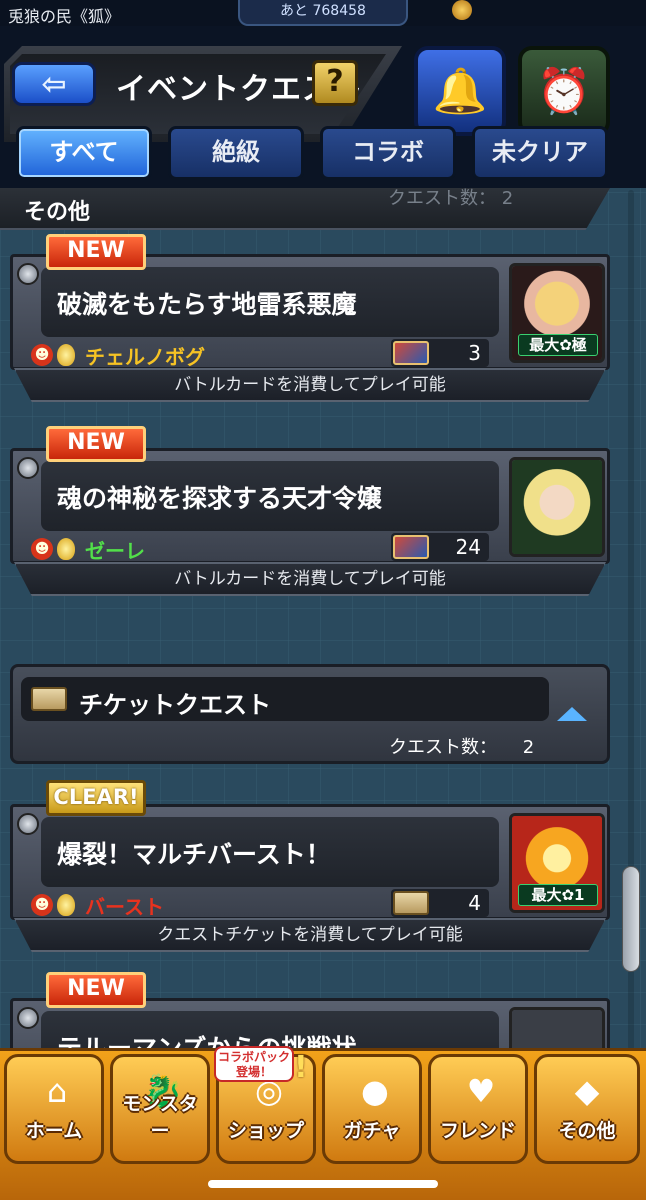 The image size is (646, 1200). I want to click on attribute-row: ☻ バースト, so click(97, 906).